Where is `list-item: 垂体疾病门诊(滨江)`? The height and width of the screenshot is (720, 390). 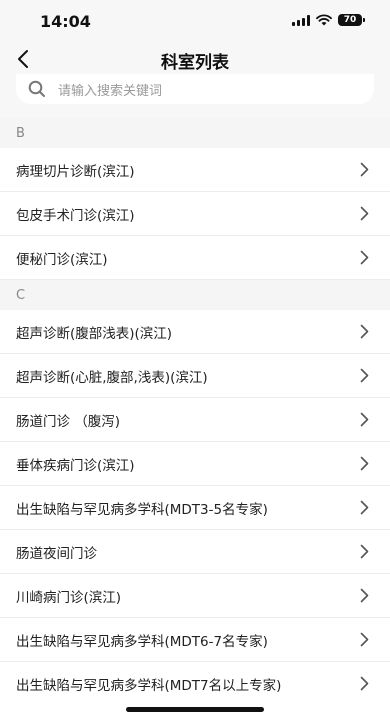
list-item: 垂体疾病门诊(滨江) is located at coordinates (195, 464).